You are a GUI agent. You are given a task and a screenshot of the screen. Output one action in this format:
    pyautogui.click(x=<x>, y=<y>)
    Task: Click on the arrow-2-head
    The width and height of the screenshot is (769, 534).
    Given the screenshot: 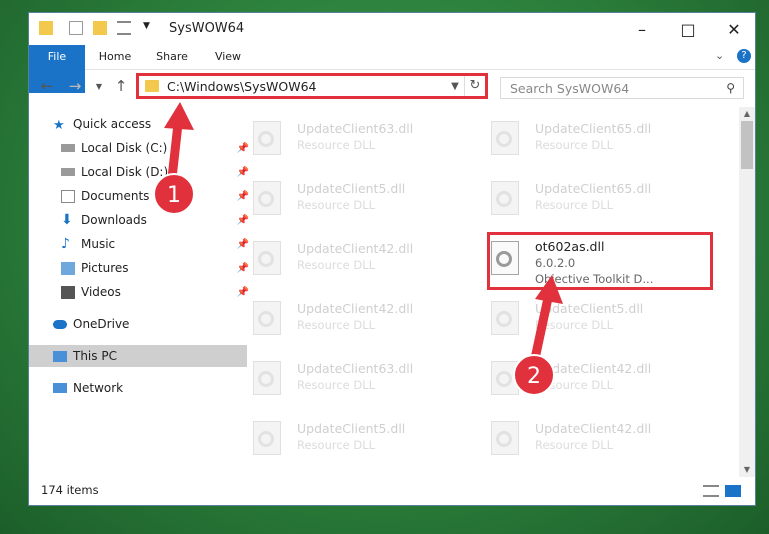 What is the action you would take?
    pyautogui.click(x=549, y=289)
    